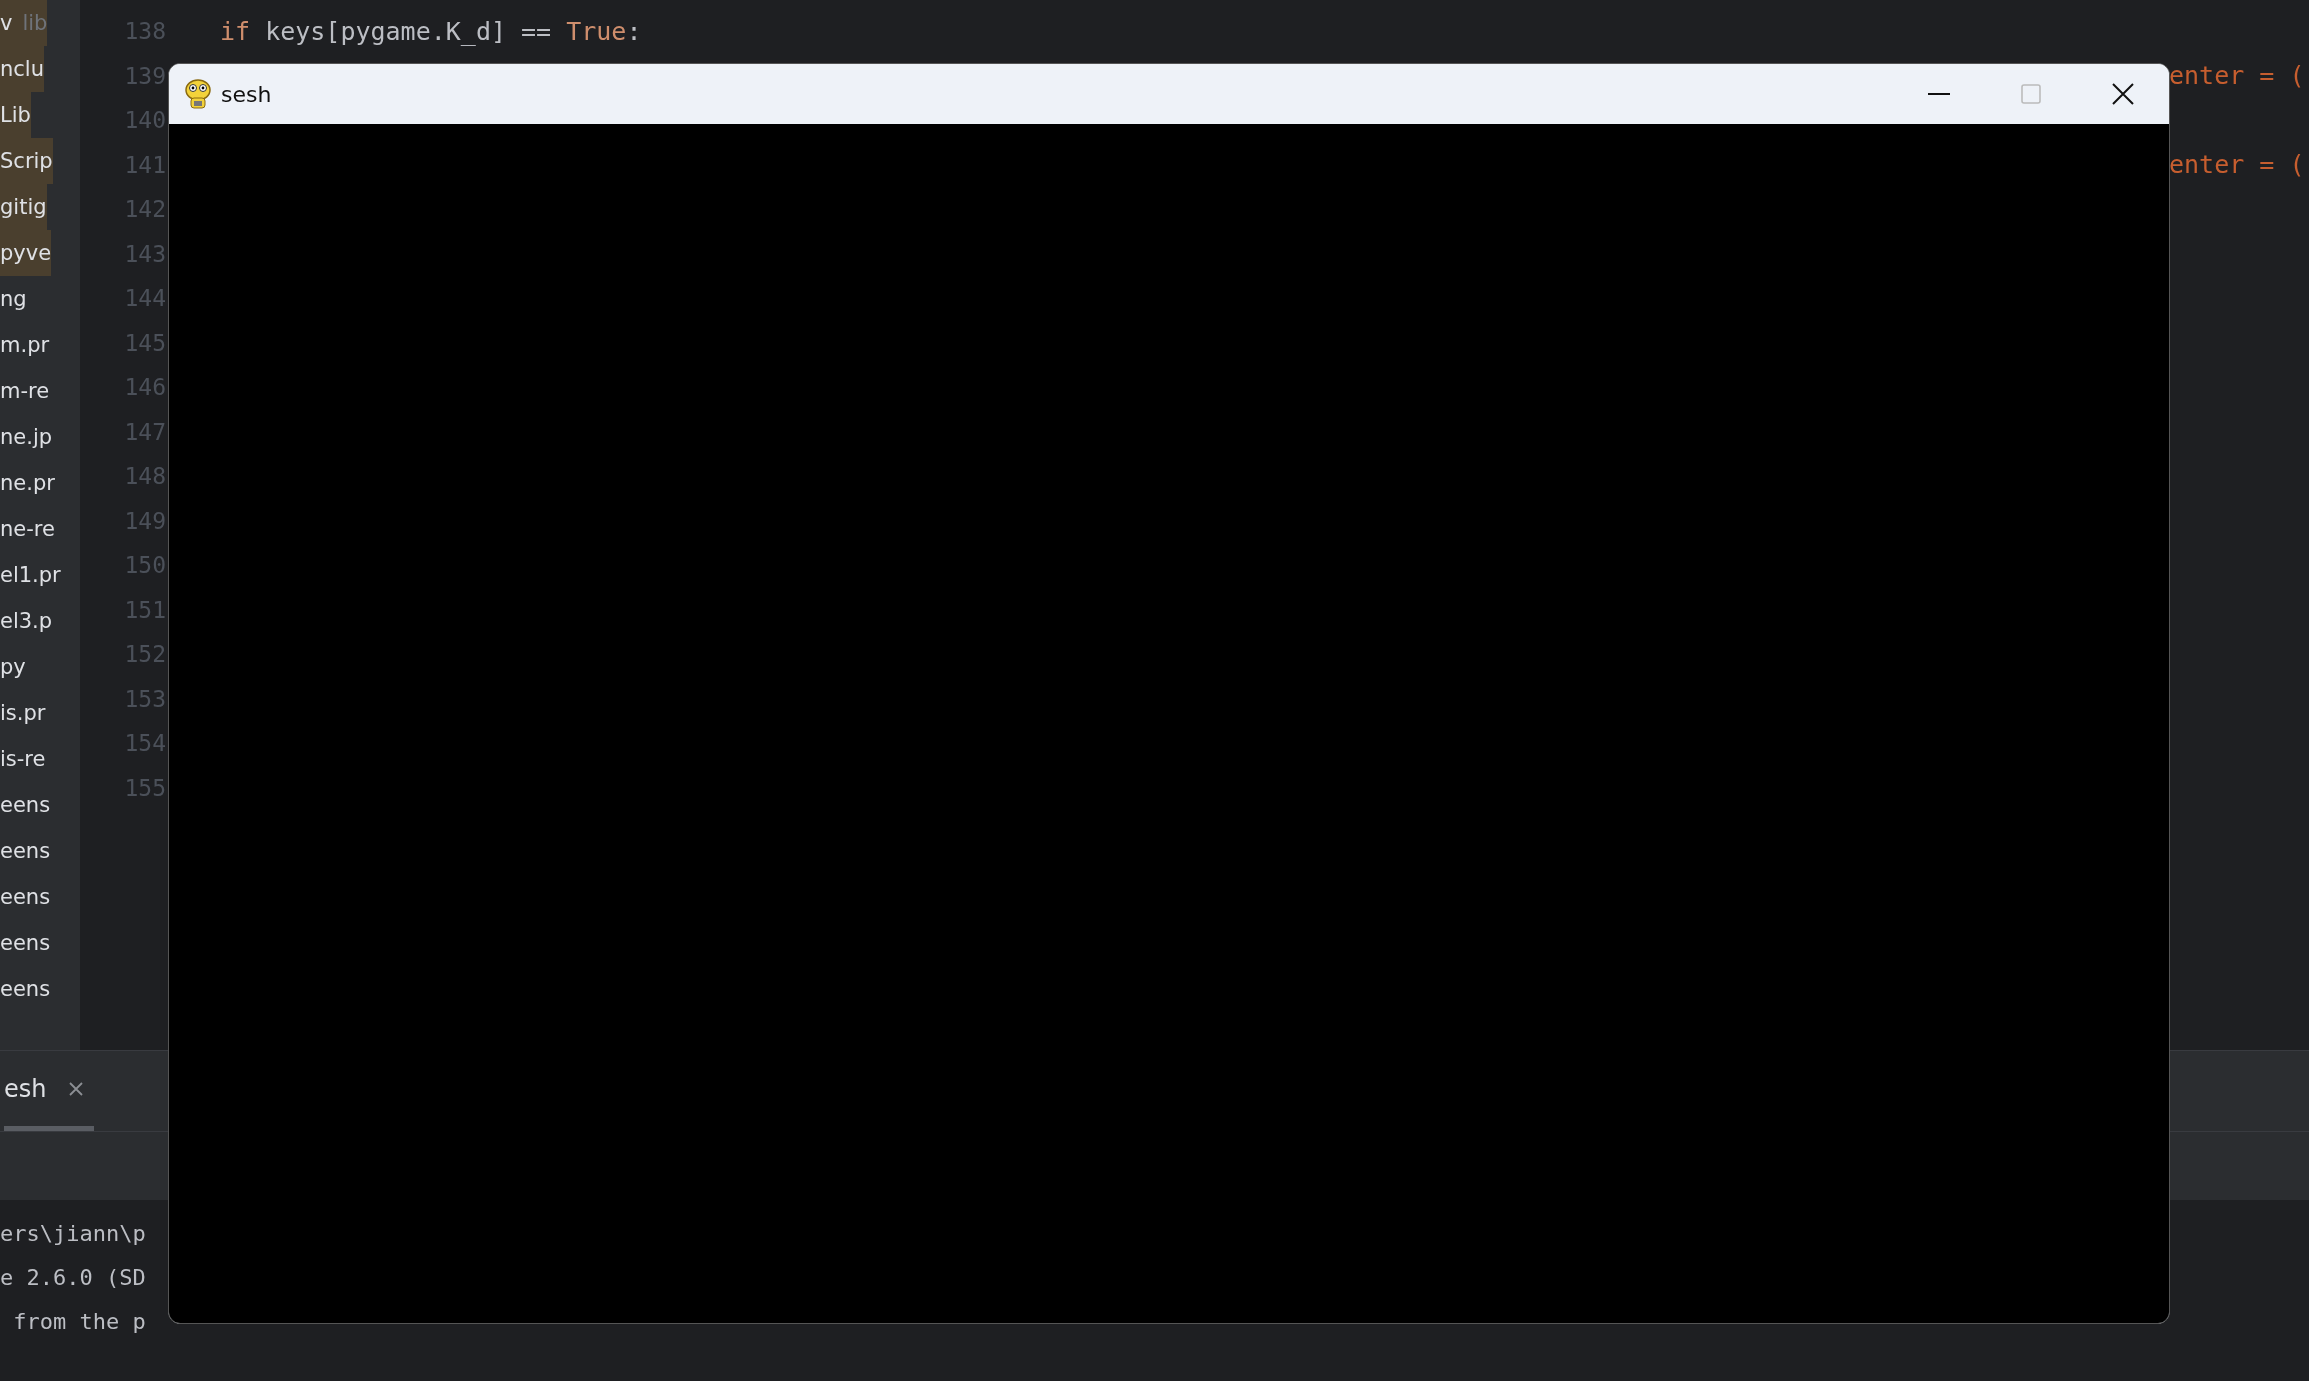 This screenshot has height=1381, width=2309. What do you see at coordinates (27, 529) in the screenshot?
I see `file-tree-item: ne-re` at bounding box center [27, 529].